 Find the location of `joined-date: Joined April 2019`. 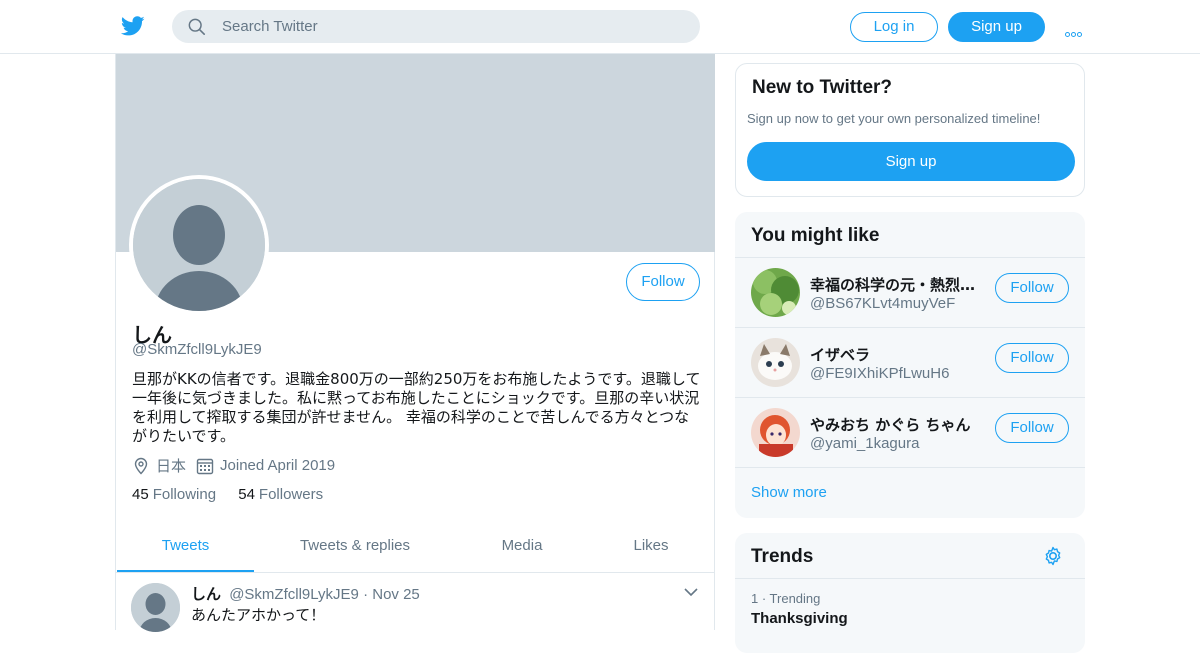

joined-date: Joined April 2019 is located at coordinates (265, 466).